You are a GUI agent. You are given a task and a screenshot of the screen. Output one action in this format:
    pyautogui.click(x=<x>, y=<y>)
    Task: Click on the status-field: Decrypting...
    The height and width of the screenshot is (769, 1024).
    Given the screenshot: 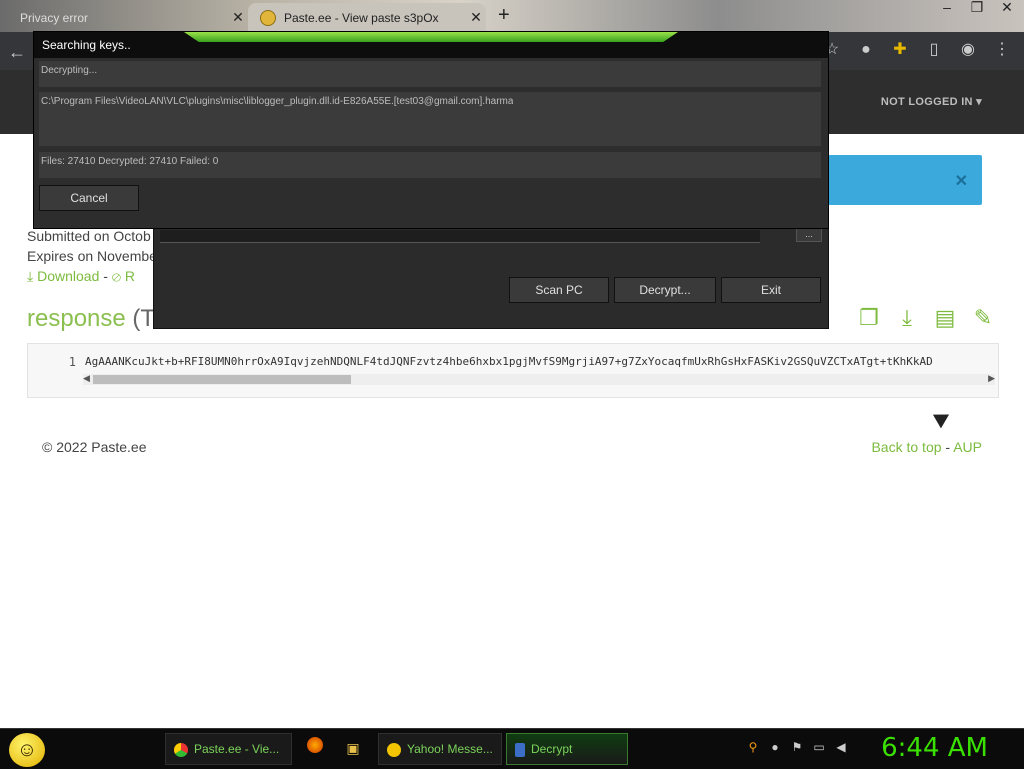 What is the action you would take?
    pyautogui.click(x=430, y=74)
    